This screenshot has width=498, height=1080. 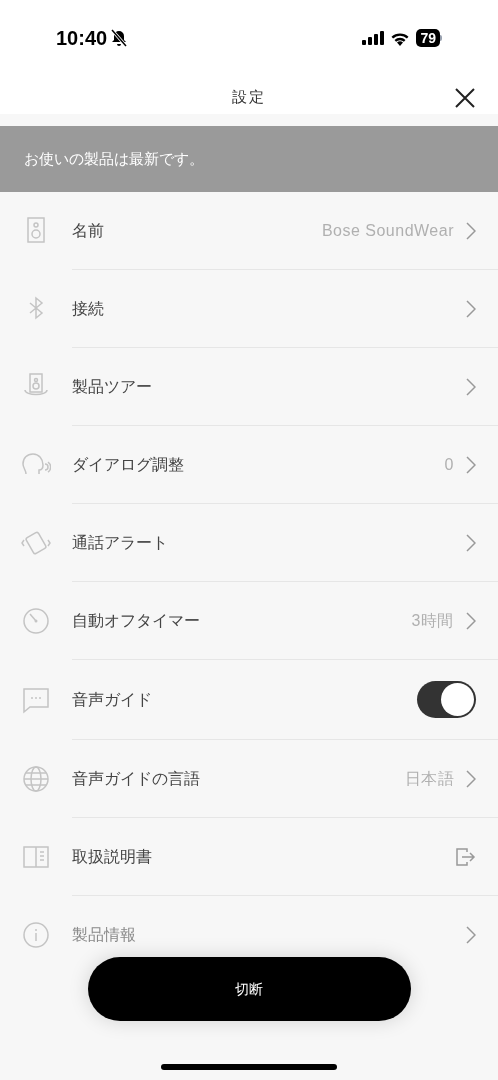 I want to click on row-label: 製品ツアー, so click(x=112, y=386).